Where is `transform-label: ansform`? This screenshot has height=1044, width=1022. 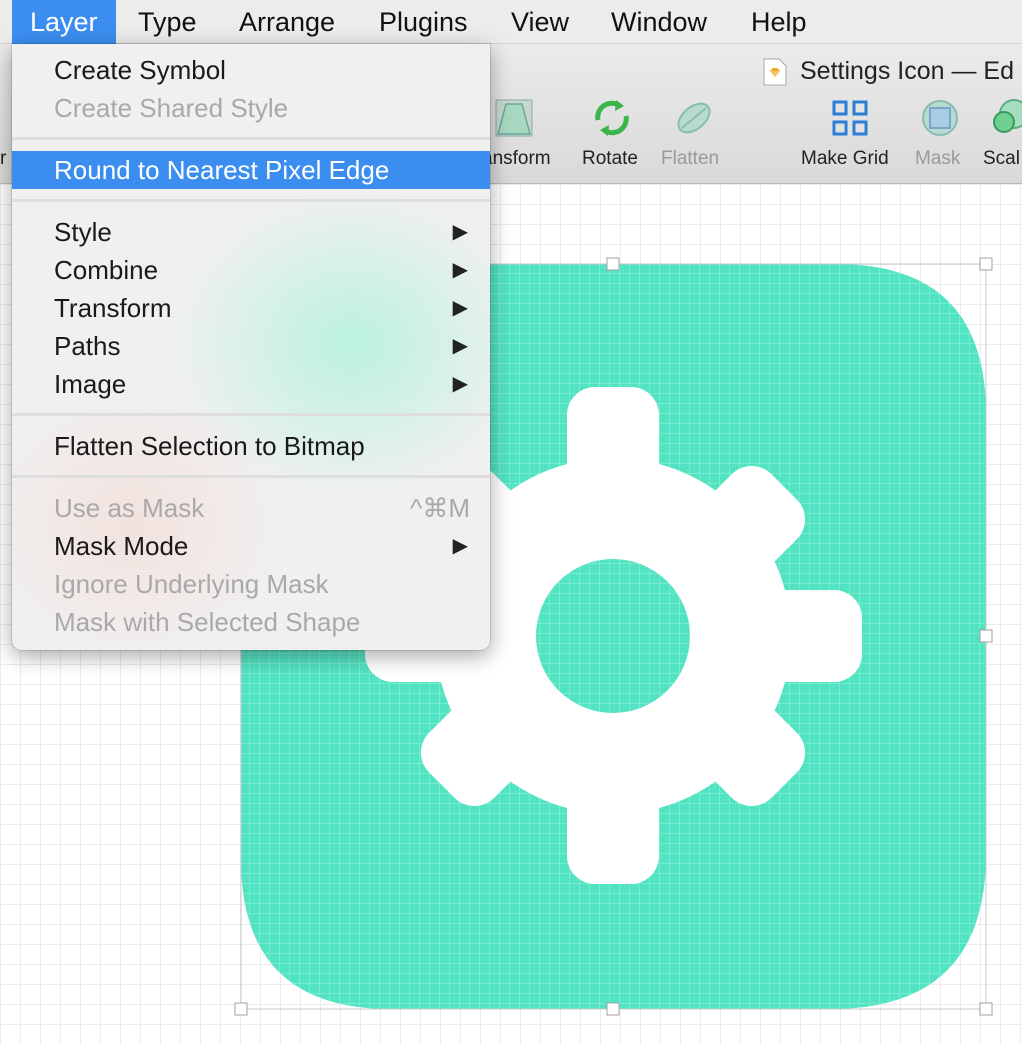 transform-label: ansform is located at coordinates (516, 158).